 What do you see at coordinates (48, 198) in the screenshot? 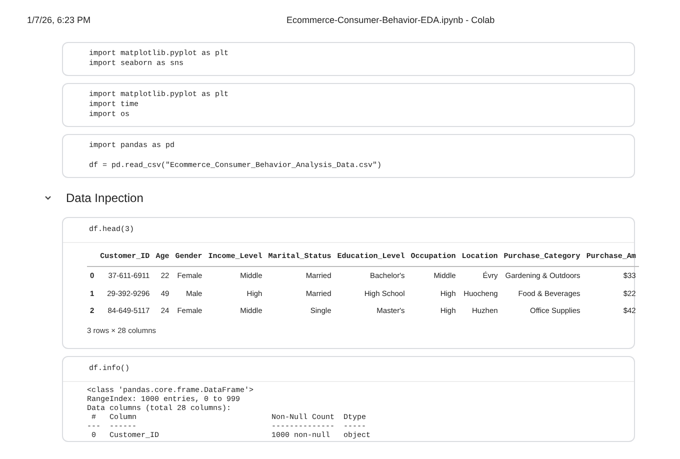
I see `chevron-icon` at bounding box center [48, 198].